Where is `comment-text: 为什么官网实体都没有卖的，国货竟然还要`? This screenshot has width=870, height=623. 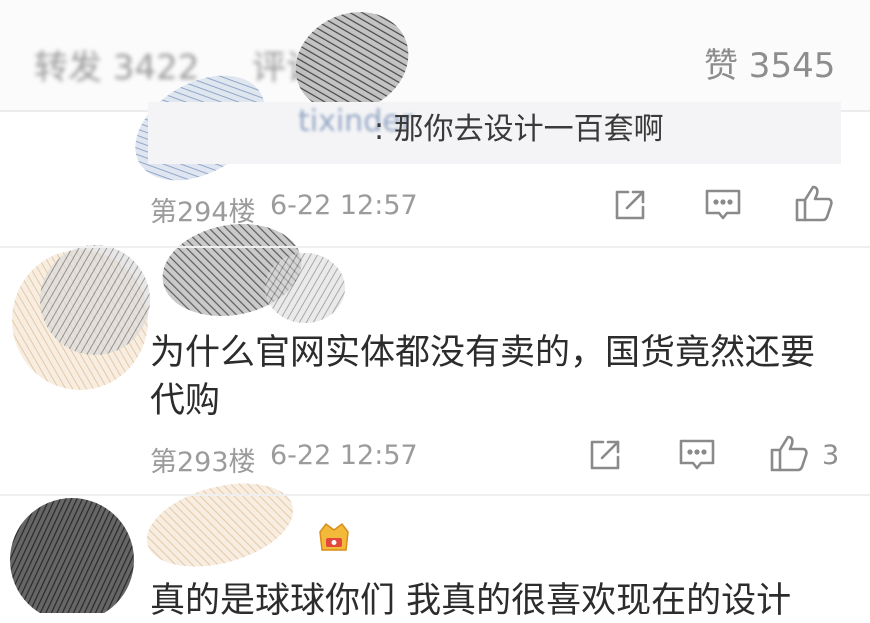
comment-text: 为什么官网实体都没有卖的，国货竟然还要 is located at coordinates (483, 353).